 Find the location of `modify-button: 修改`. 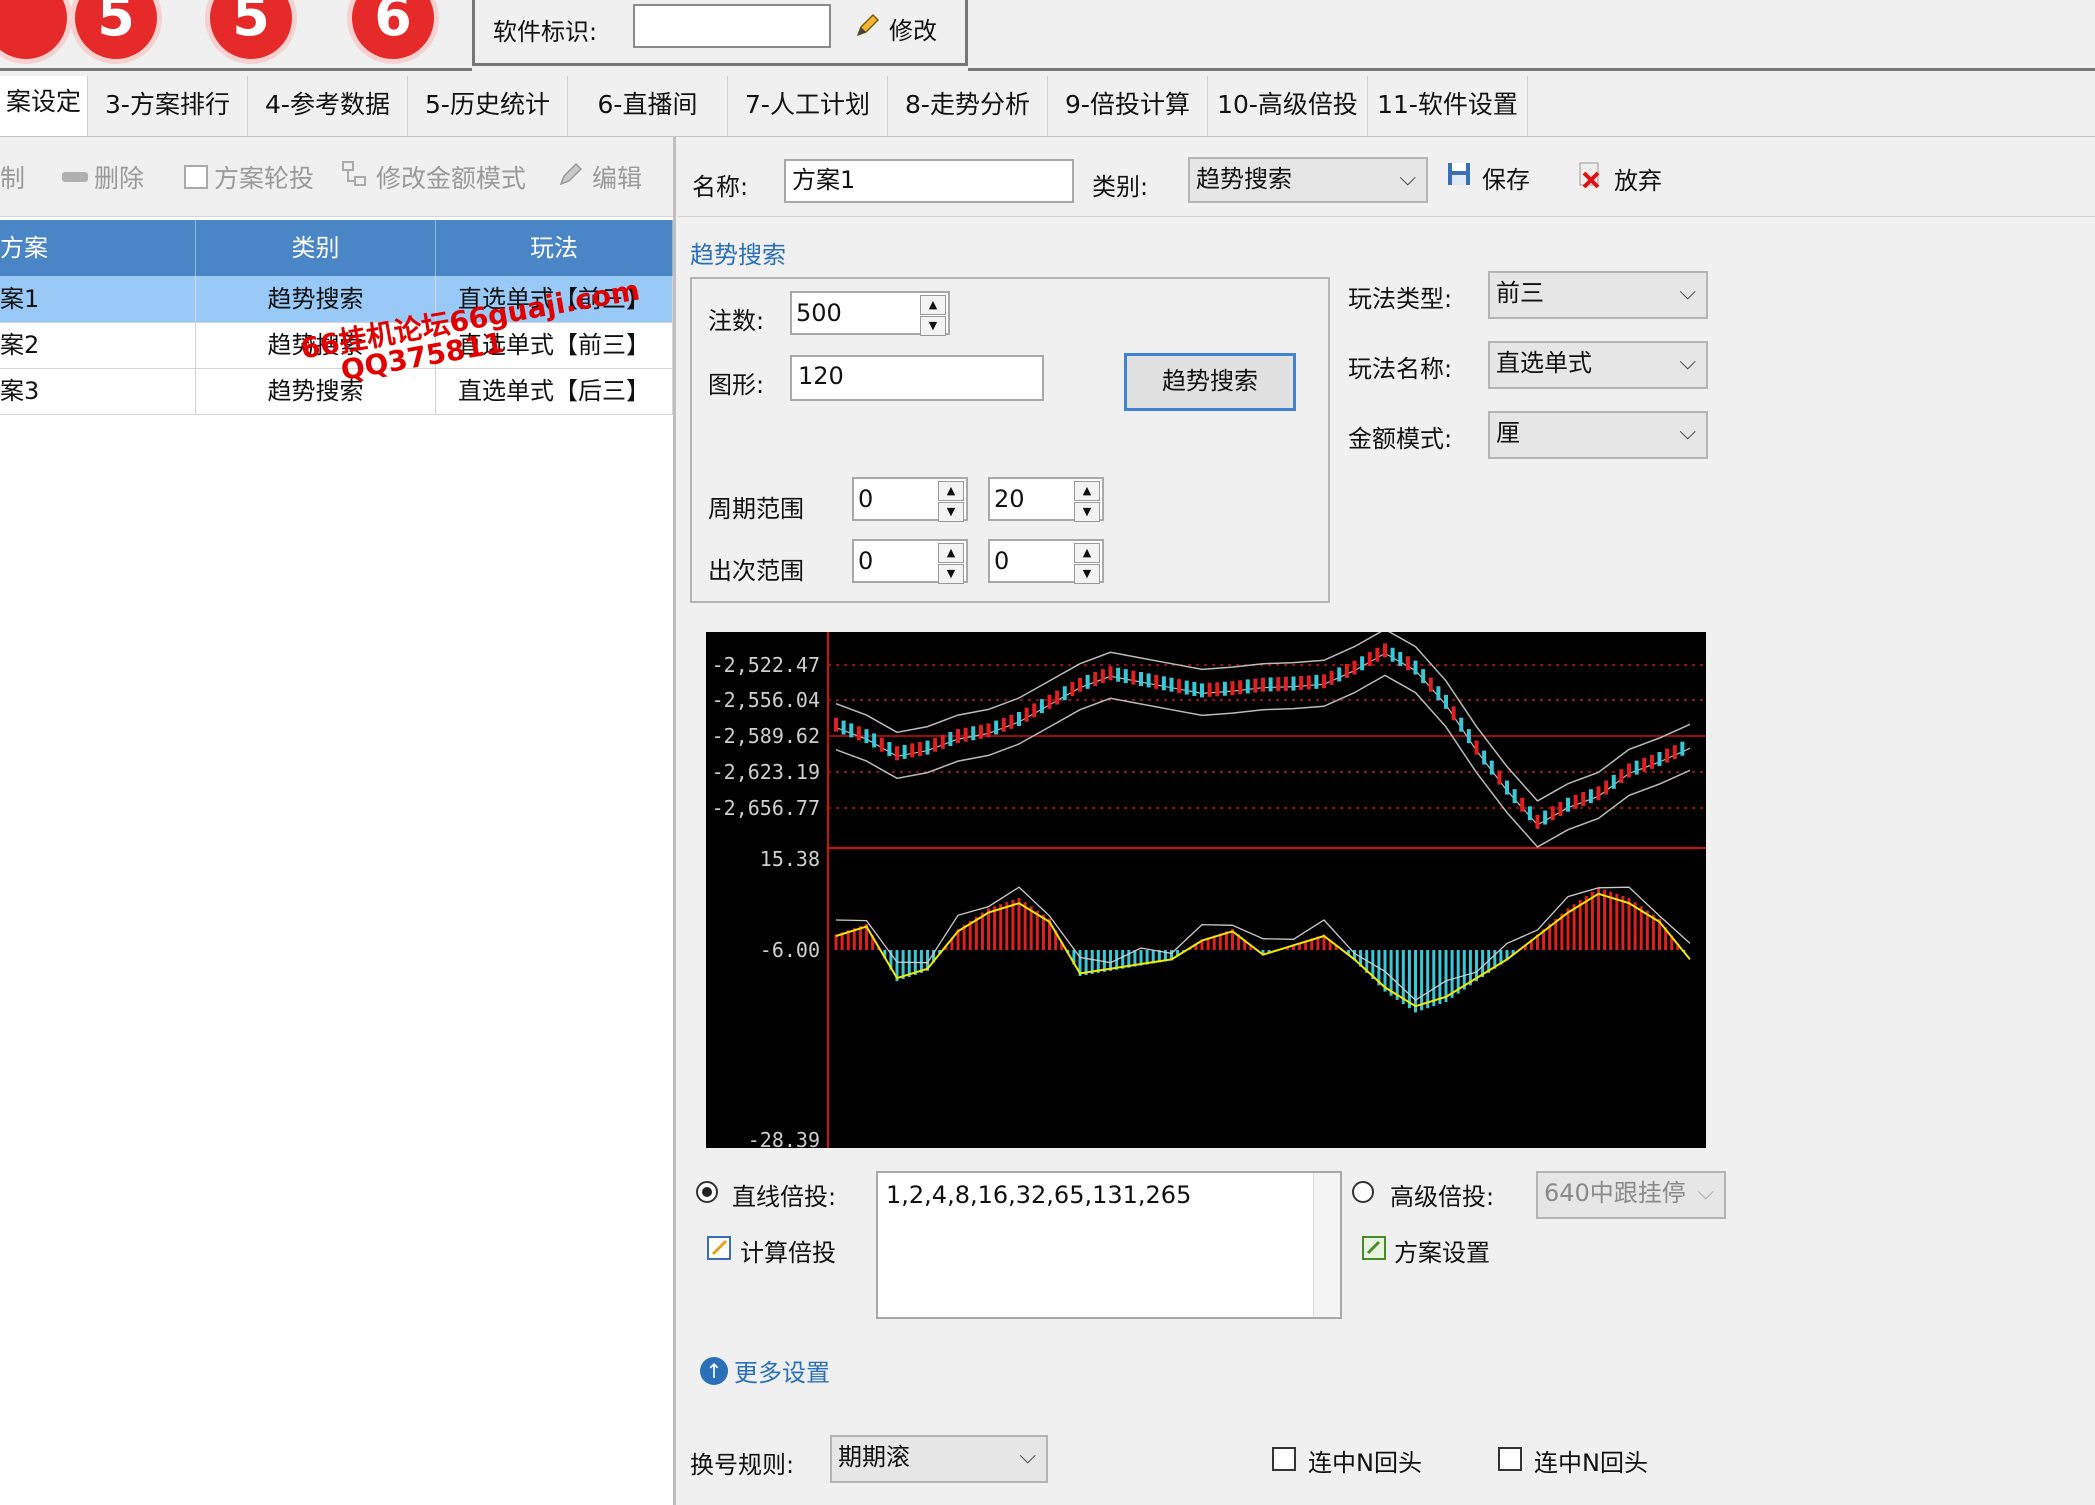

modify-button: 修改 is located at coordinates (895, 28).